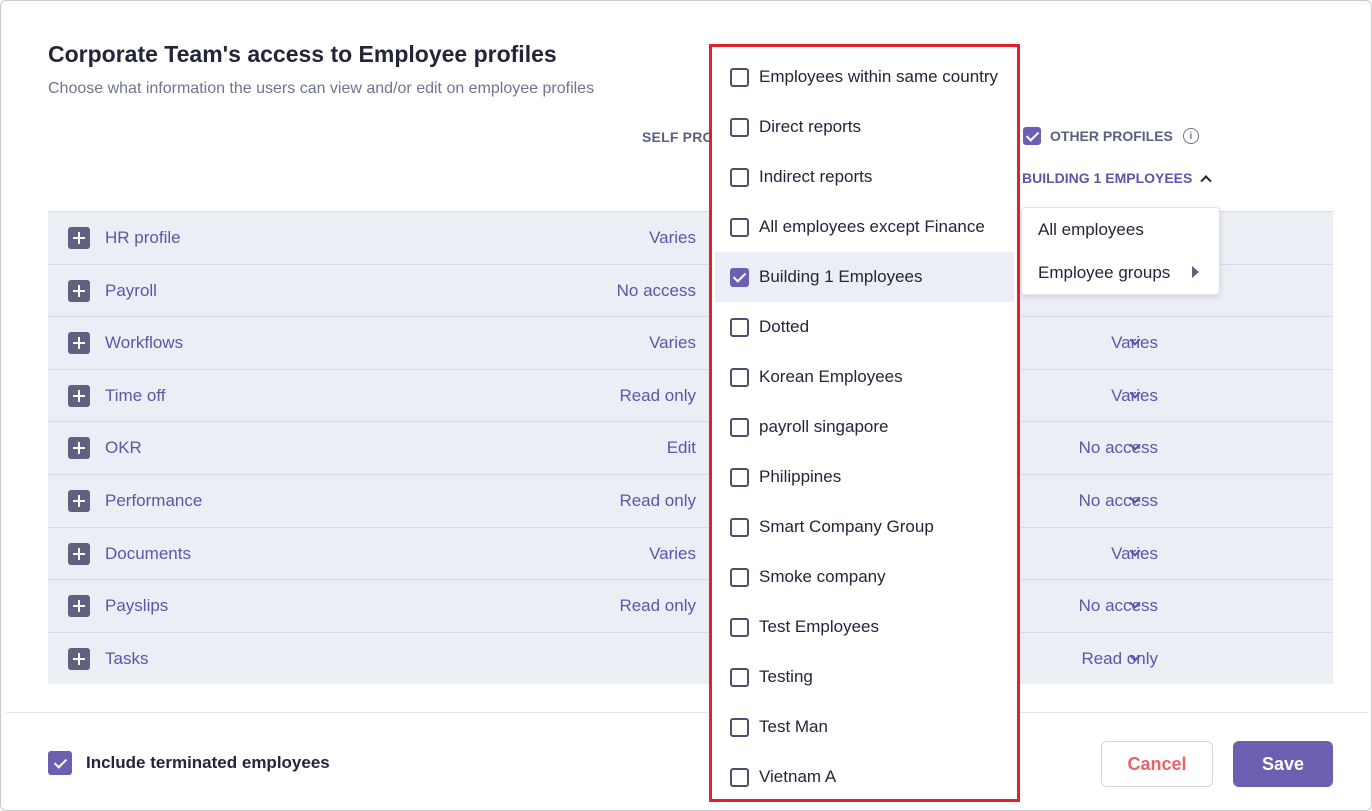 The width and height of the screenshot is (1372, 811). Describe the element at coordinates (784, 326) in the screenshot. I see `group-label: Dotted` at that location.